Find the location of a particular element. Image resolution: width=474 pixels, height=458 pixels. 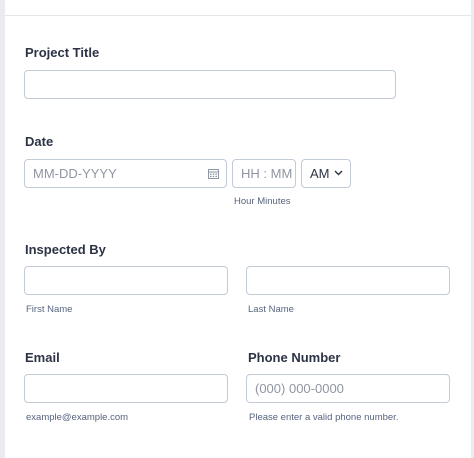

ampm-select: AM is located at coordinates (326, 173).